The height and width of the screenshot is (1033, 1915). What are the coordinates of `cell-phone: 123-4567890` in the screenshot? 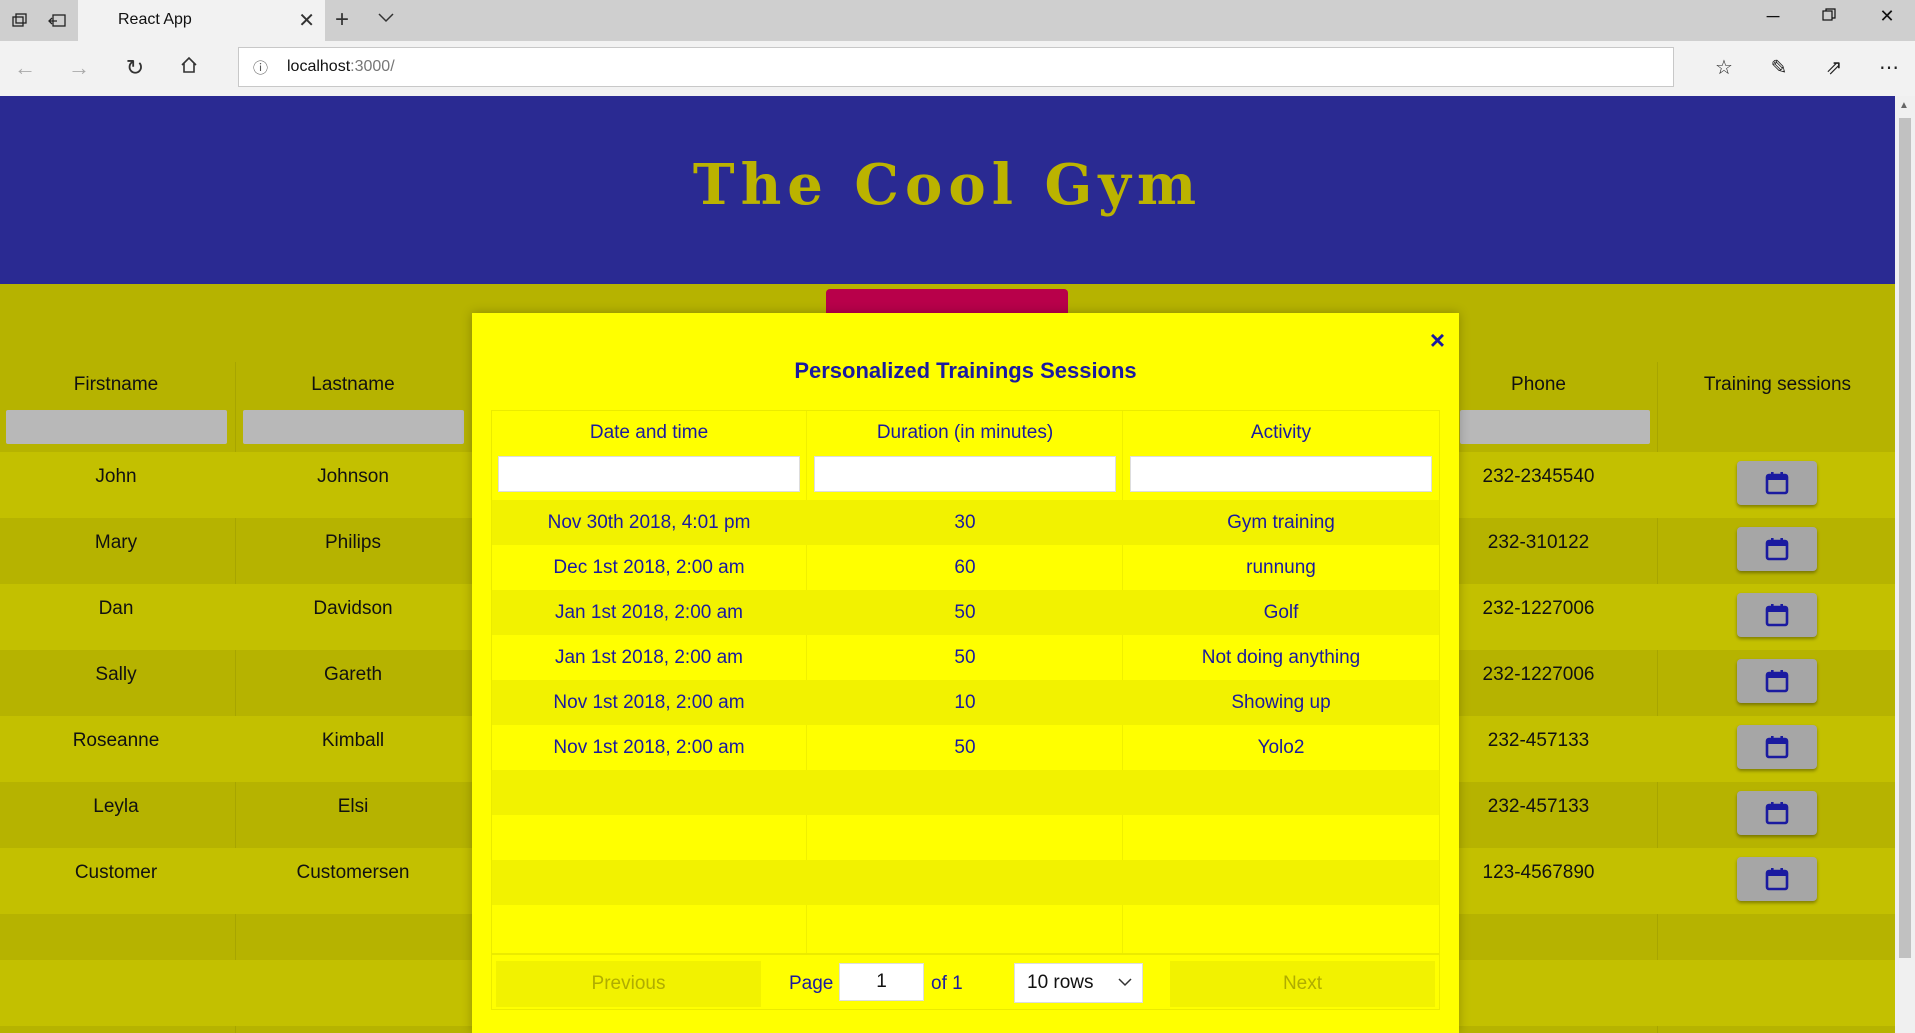 It's located at (1538, 872).